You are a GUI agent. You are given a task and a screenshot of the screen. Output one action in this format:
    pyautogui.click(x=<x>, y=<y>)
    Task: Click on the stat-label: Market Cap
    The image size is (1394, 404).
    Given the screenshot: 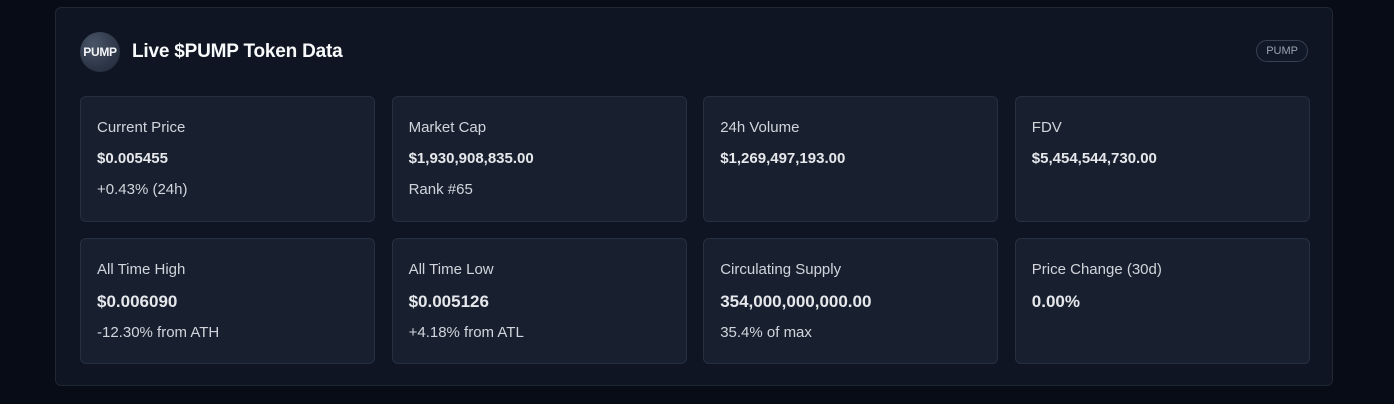 What is the action you would take?
    pyautogui.click(x=447, y=127)
    